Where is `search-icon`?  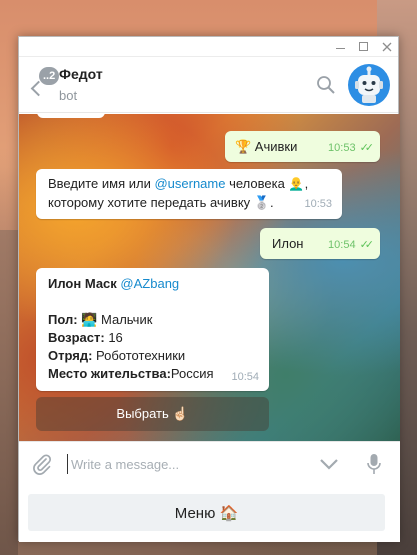
search-icon is located at coordinates (326, 85).